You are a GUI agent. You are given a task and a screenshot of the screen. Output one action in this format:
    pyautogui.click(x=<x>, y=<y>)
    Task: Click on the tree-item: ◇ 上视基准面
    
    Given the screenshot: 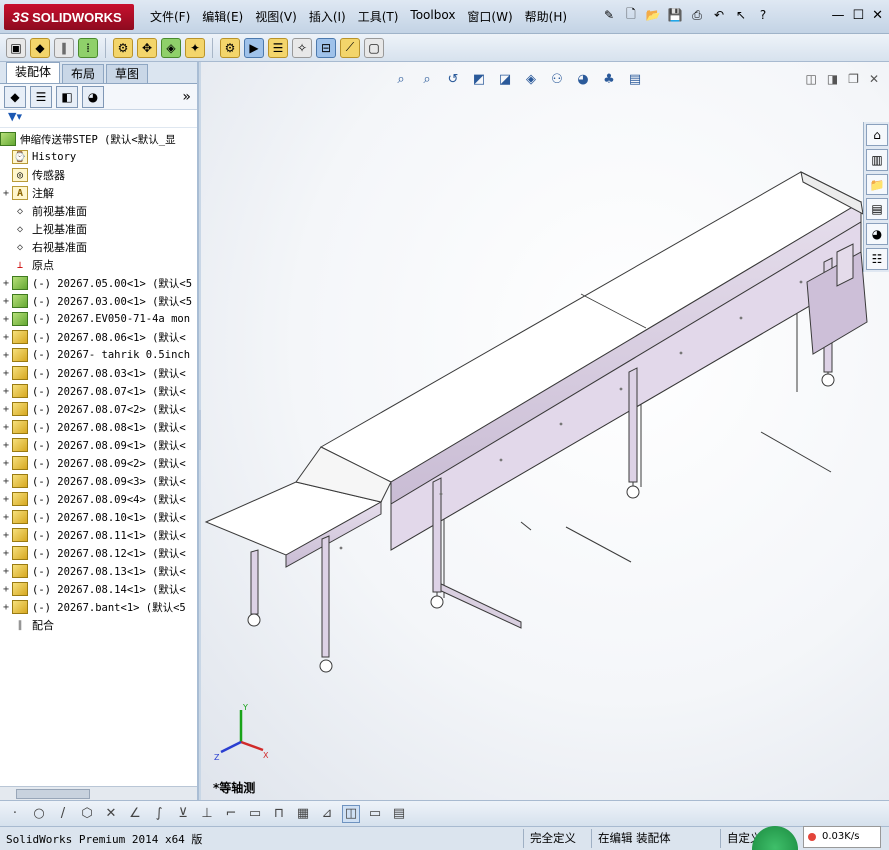 What is the action you would take?
    pyautogui.click(x=98, y=229)
    